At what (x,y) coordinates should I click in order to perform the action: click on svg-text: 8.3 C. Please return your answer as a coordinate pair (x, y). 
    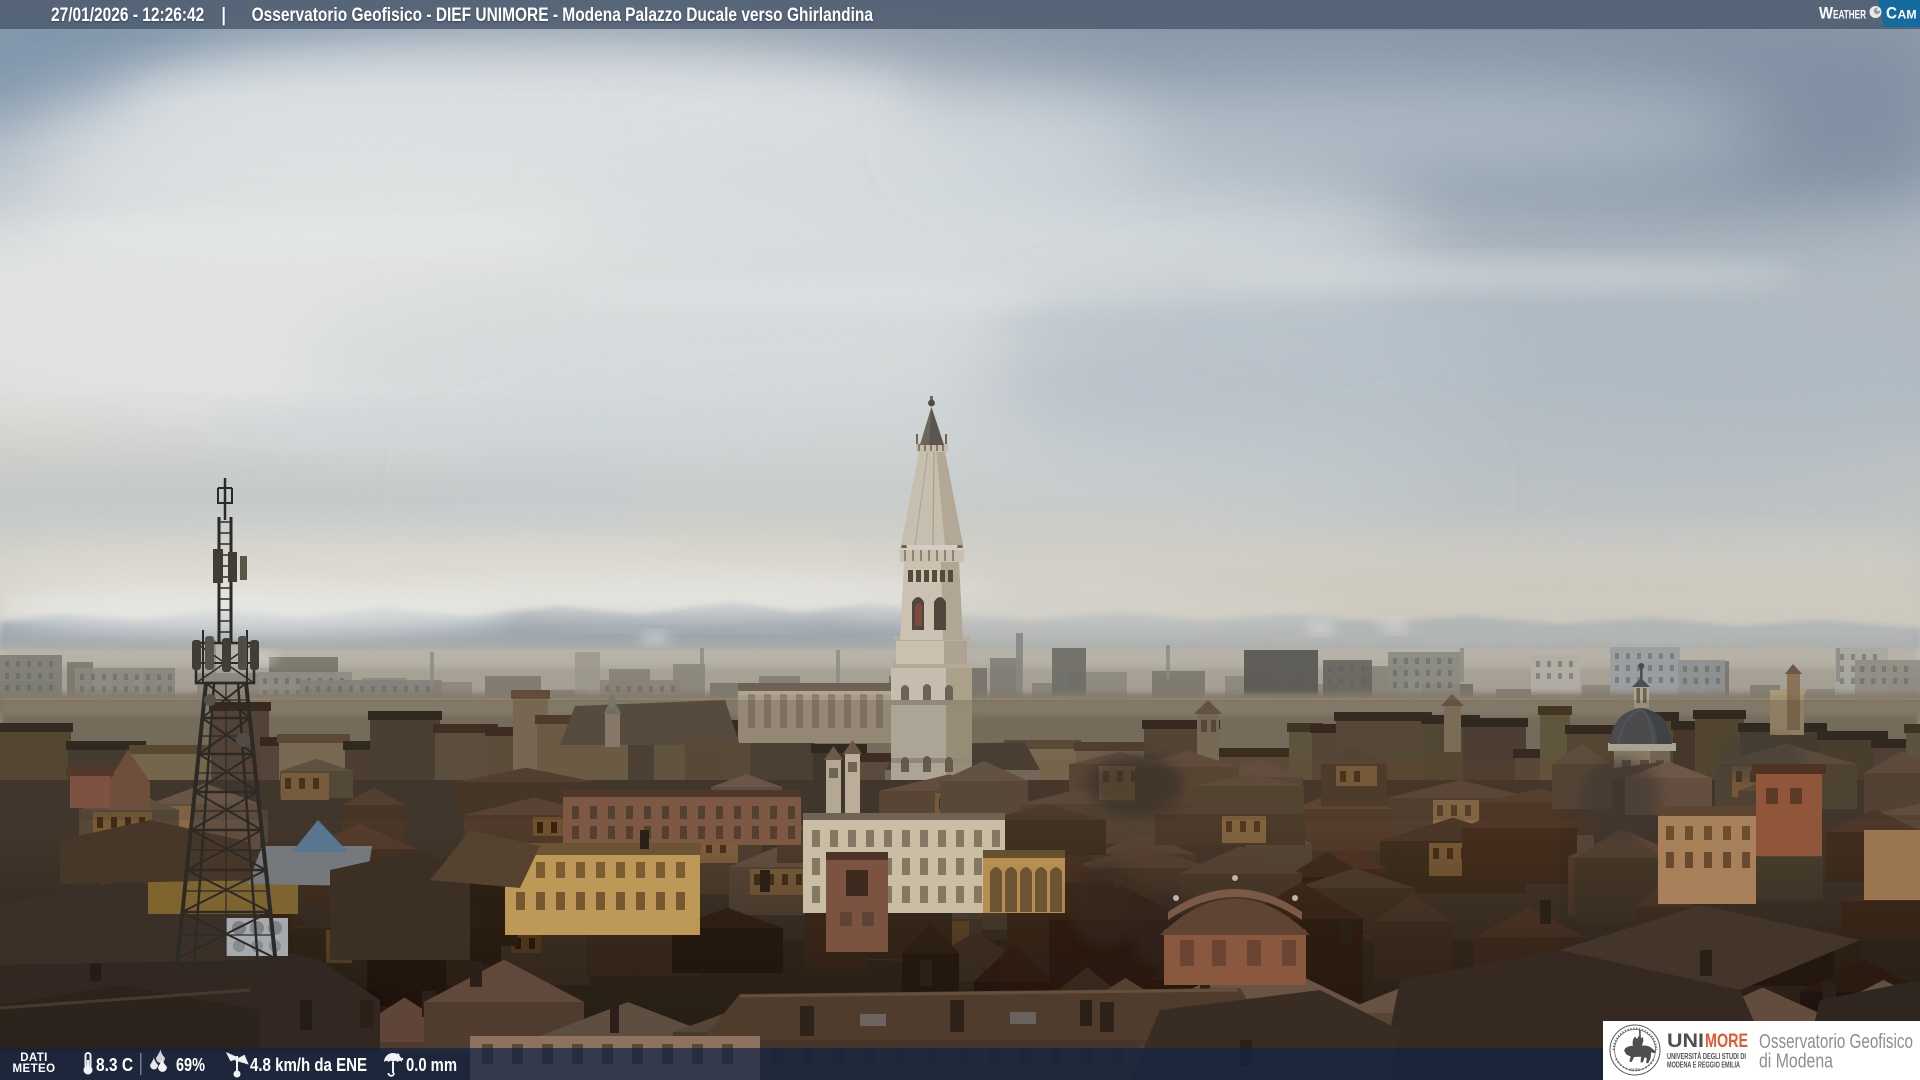
    Looking at the image, I should click on (114, 1064).